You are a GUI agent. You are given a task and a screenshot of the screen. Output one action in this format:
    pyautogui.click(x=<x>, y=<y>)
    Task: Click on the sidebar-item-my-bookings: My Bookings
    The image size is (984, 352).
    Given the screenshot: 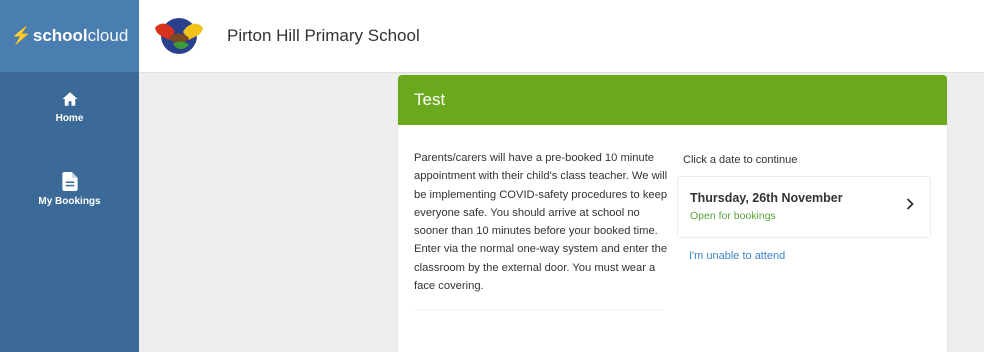 What is the action you would take?
    pyautogui.click(x=69, y=189)
    